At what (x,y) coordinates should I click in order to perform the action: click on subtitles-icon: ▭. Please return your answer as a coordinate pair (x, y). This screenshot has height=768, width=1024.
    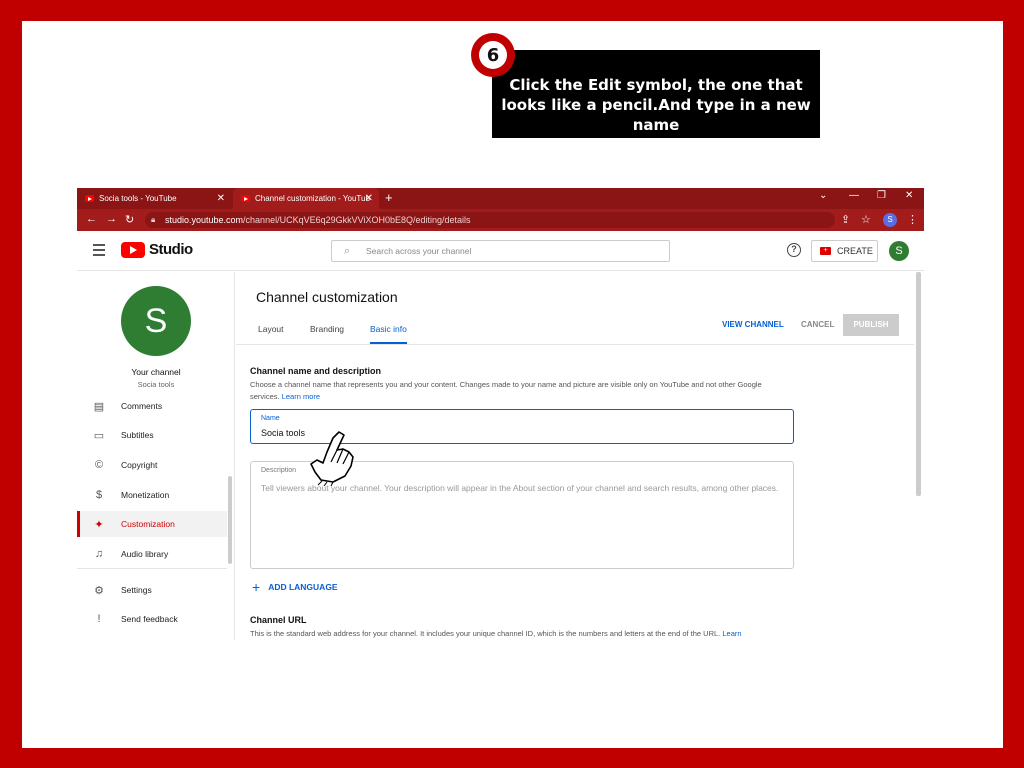
    Looking at the image, I should click on (99, 435).